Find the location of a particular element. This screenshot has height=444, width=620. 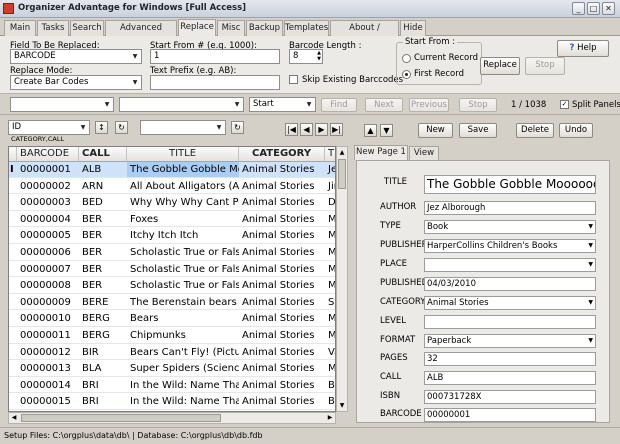

search-start-select: Start ▼ is located at coordinates (282, 104).